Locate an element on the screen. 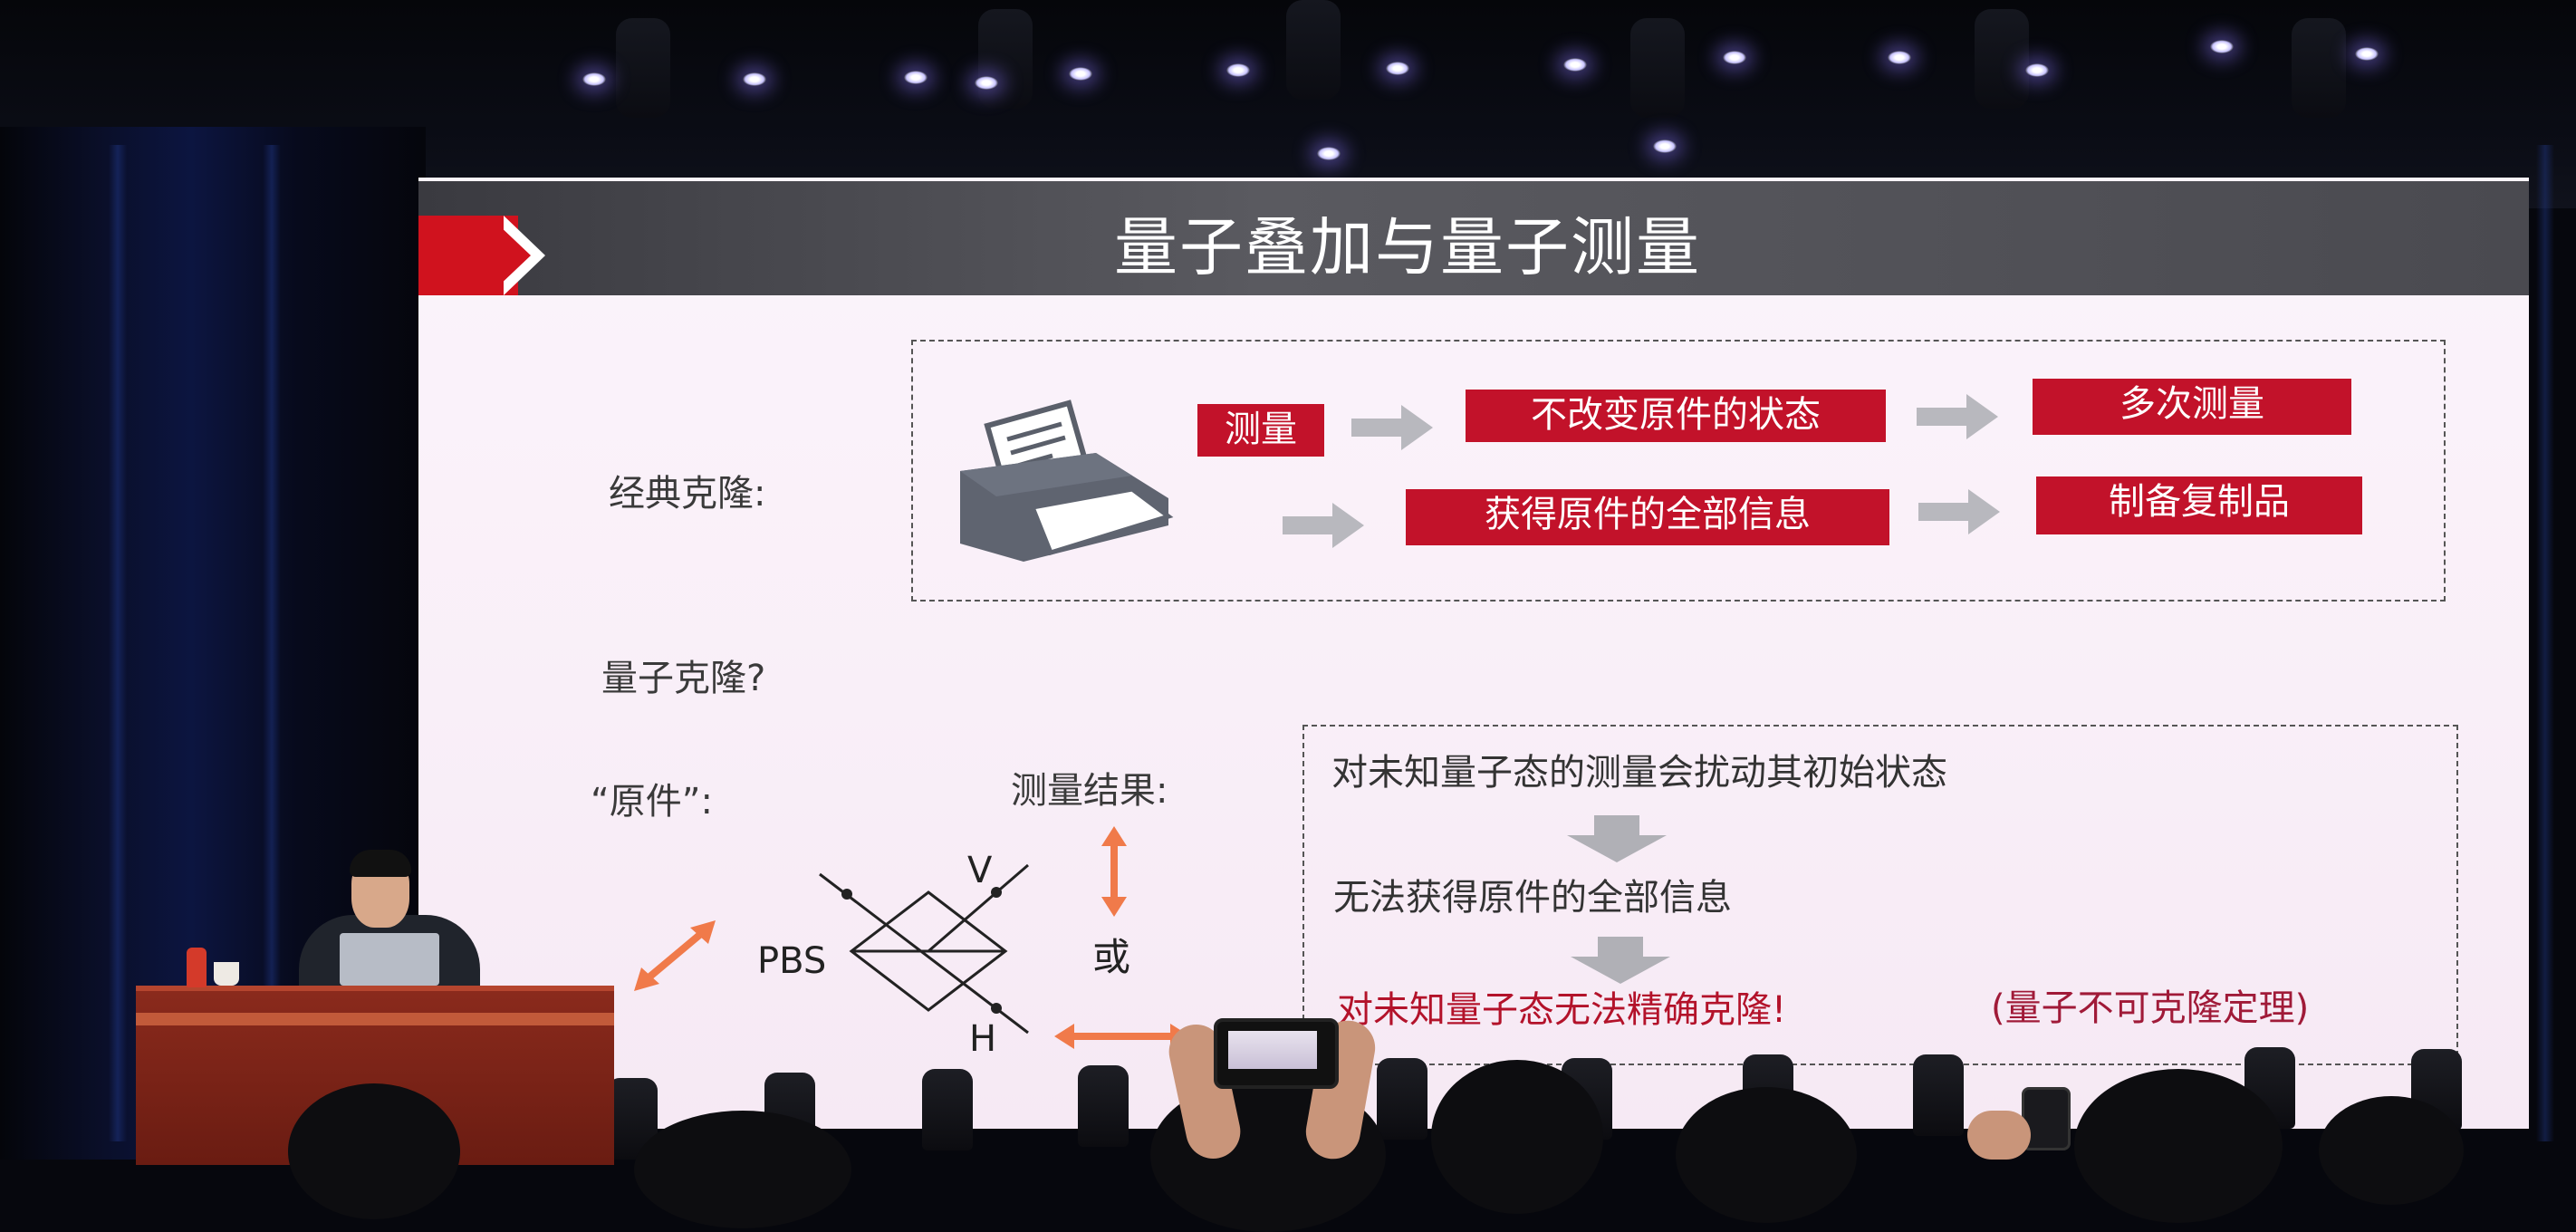 This screenshot has width=2576, height=1232. title-chevron-inner is located at coordinates (513, 256).